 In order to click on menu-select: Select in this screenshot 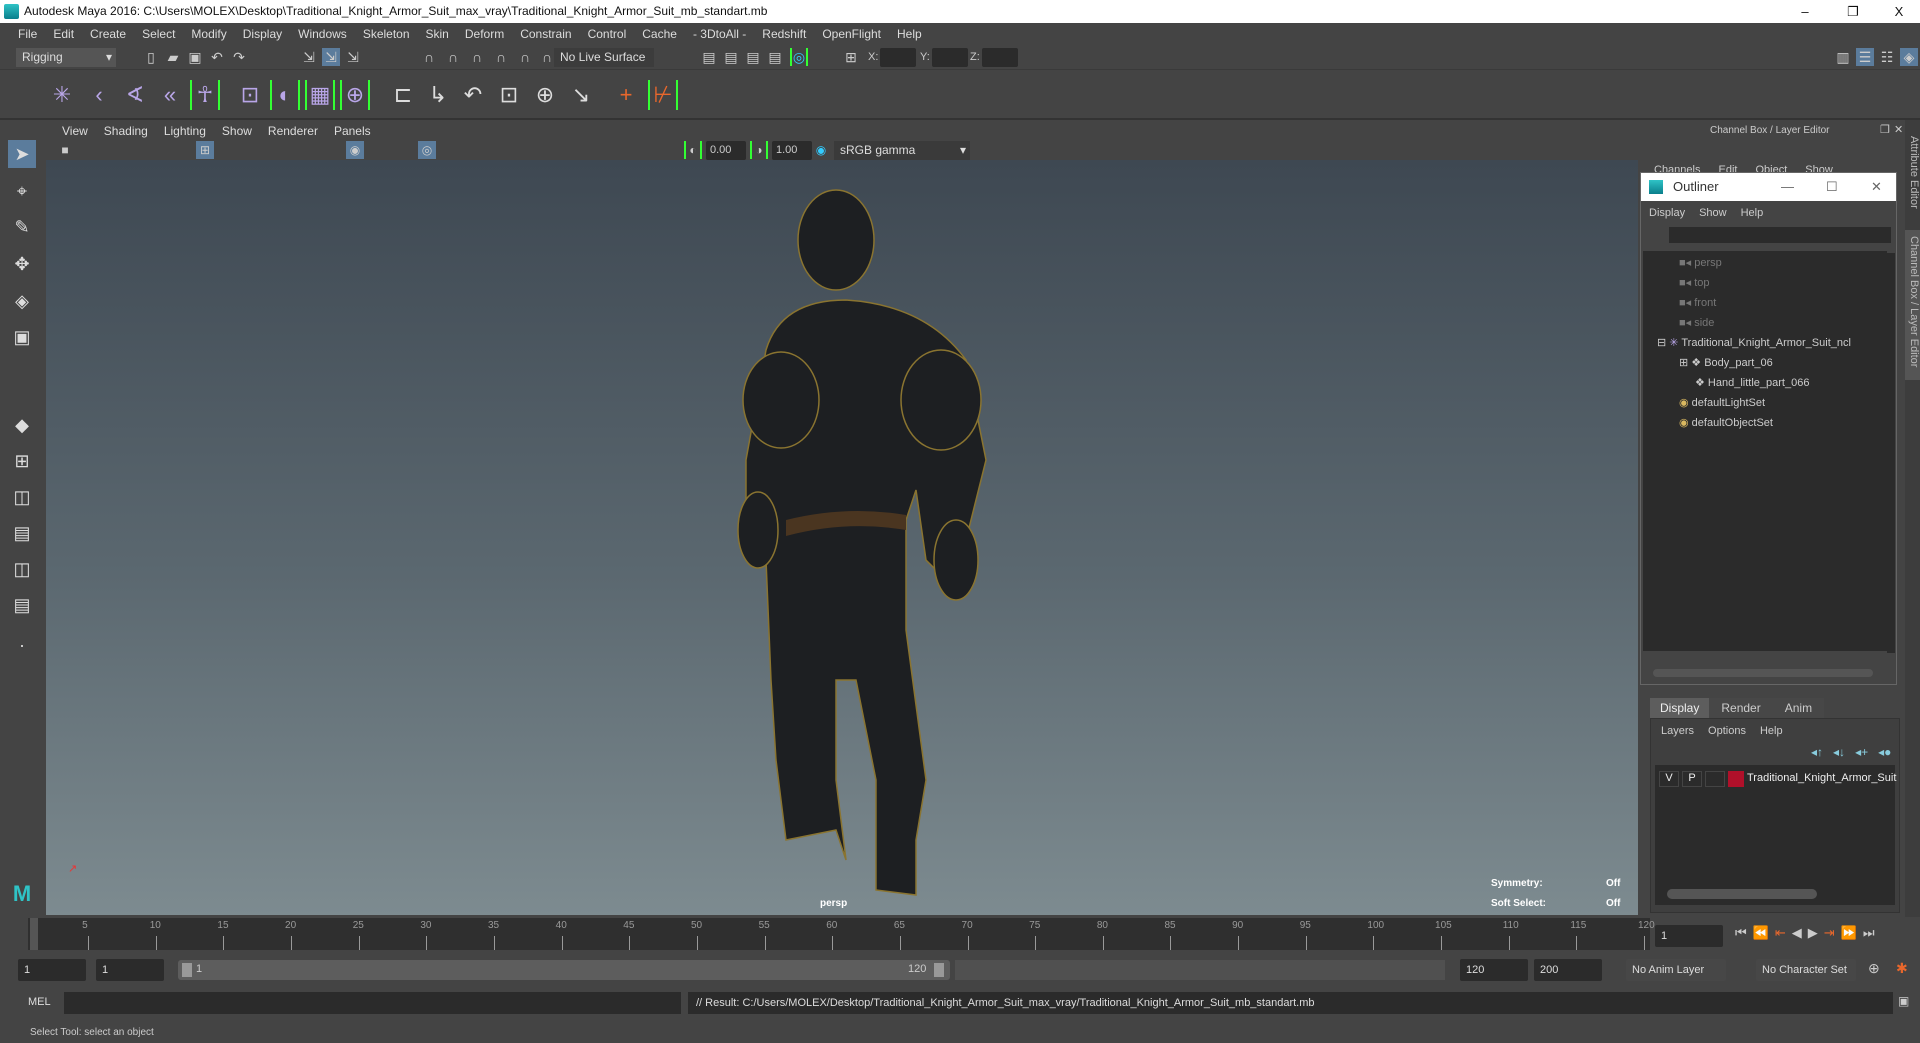, I will do `click(158, 34)`.